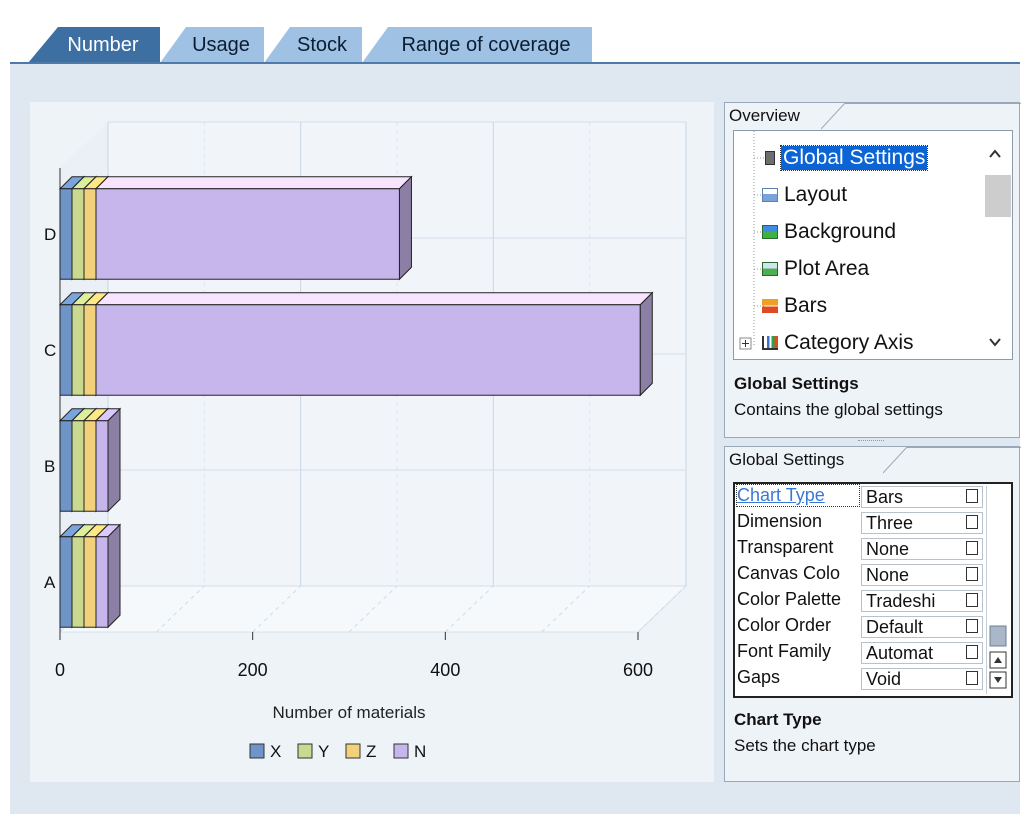 This screenshot has width=1022, height=826. What do you see at coordinates (770, 343) in the screenshot?
I see `category-axis-icon` at bounding box center [770, 343].